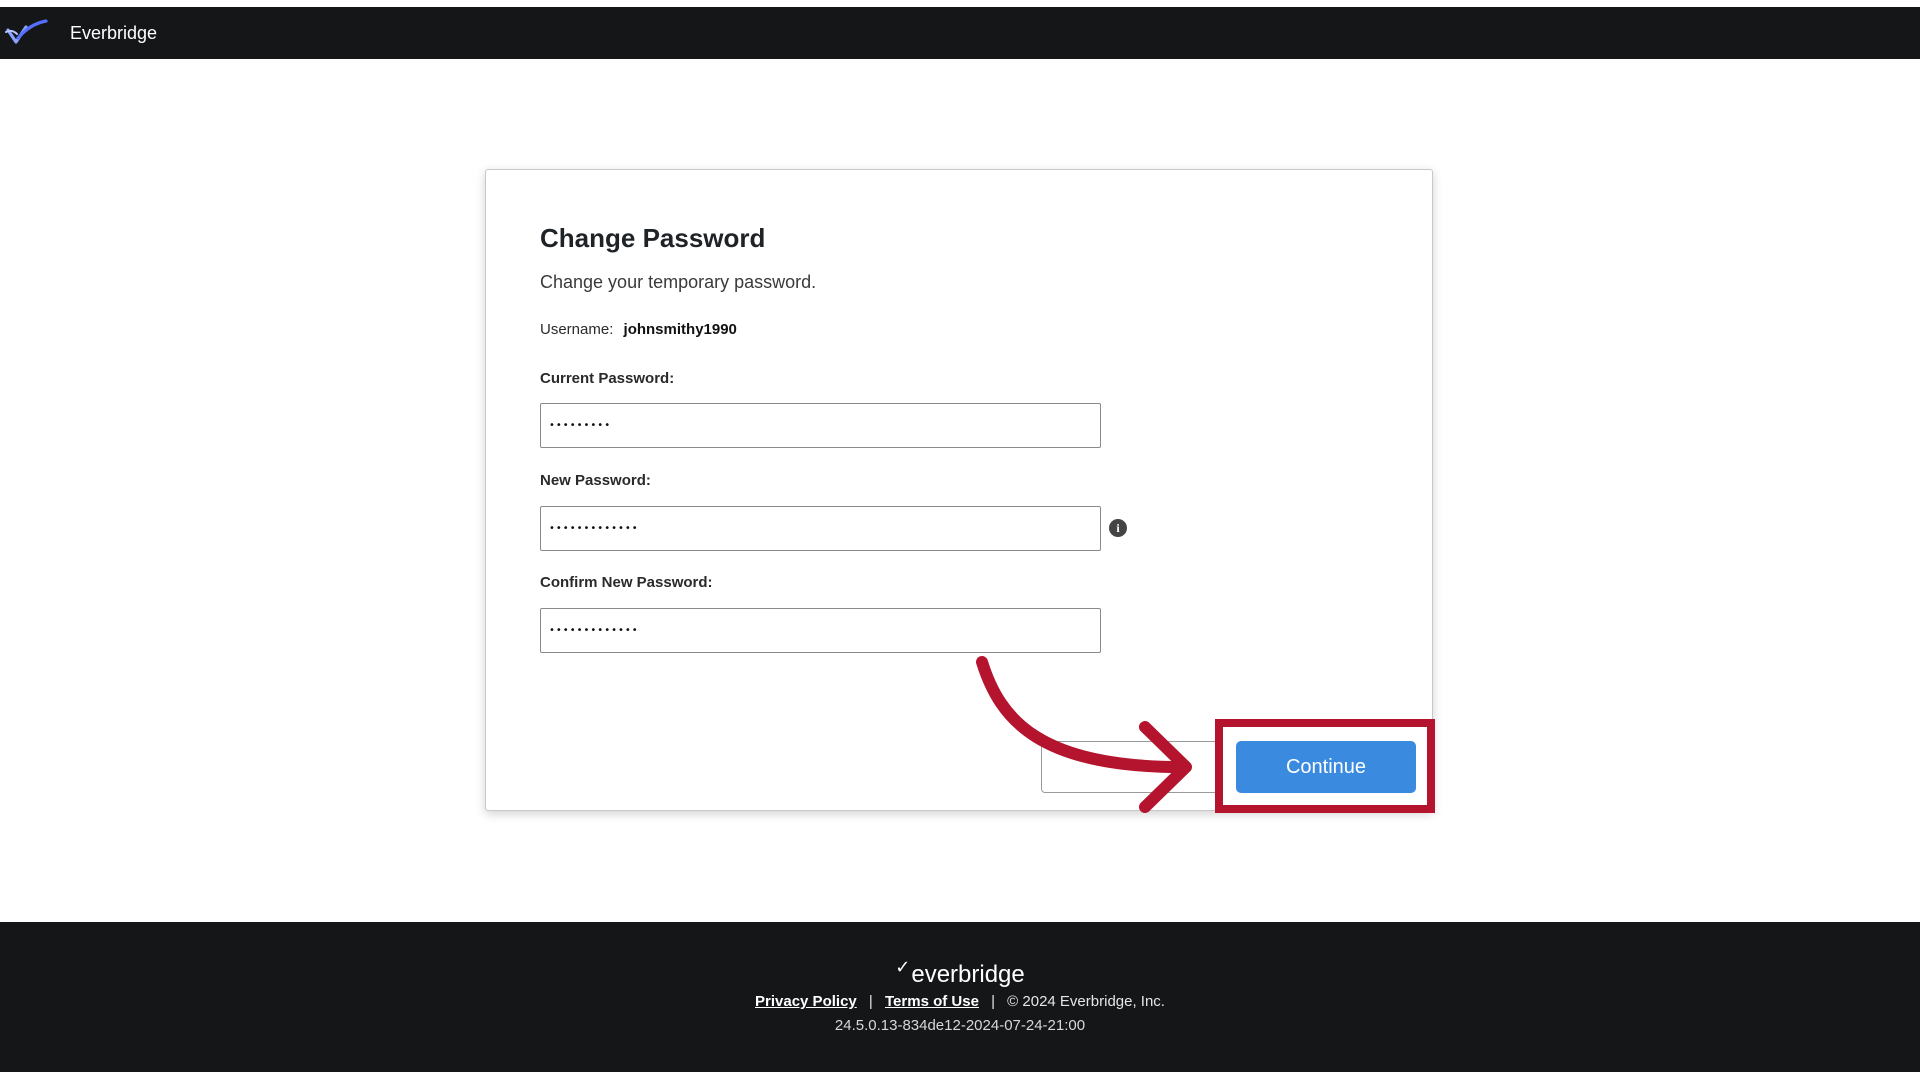 The height and width of the screenshot is (1080, 1920). I want to click on copyright-text: © 2024 Everbridge, Inc., so click(1086, 1001).